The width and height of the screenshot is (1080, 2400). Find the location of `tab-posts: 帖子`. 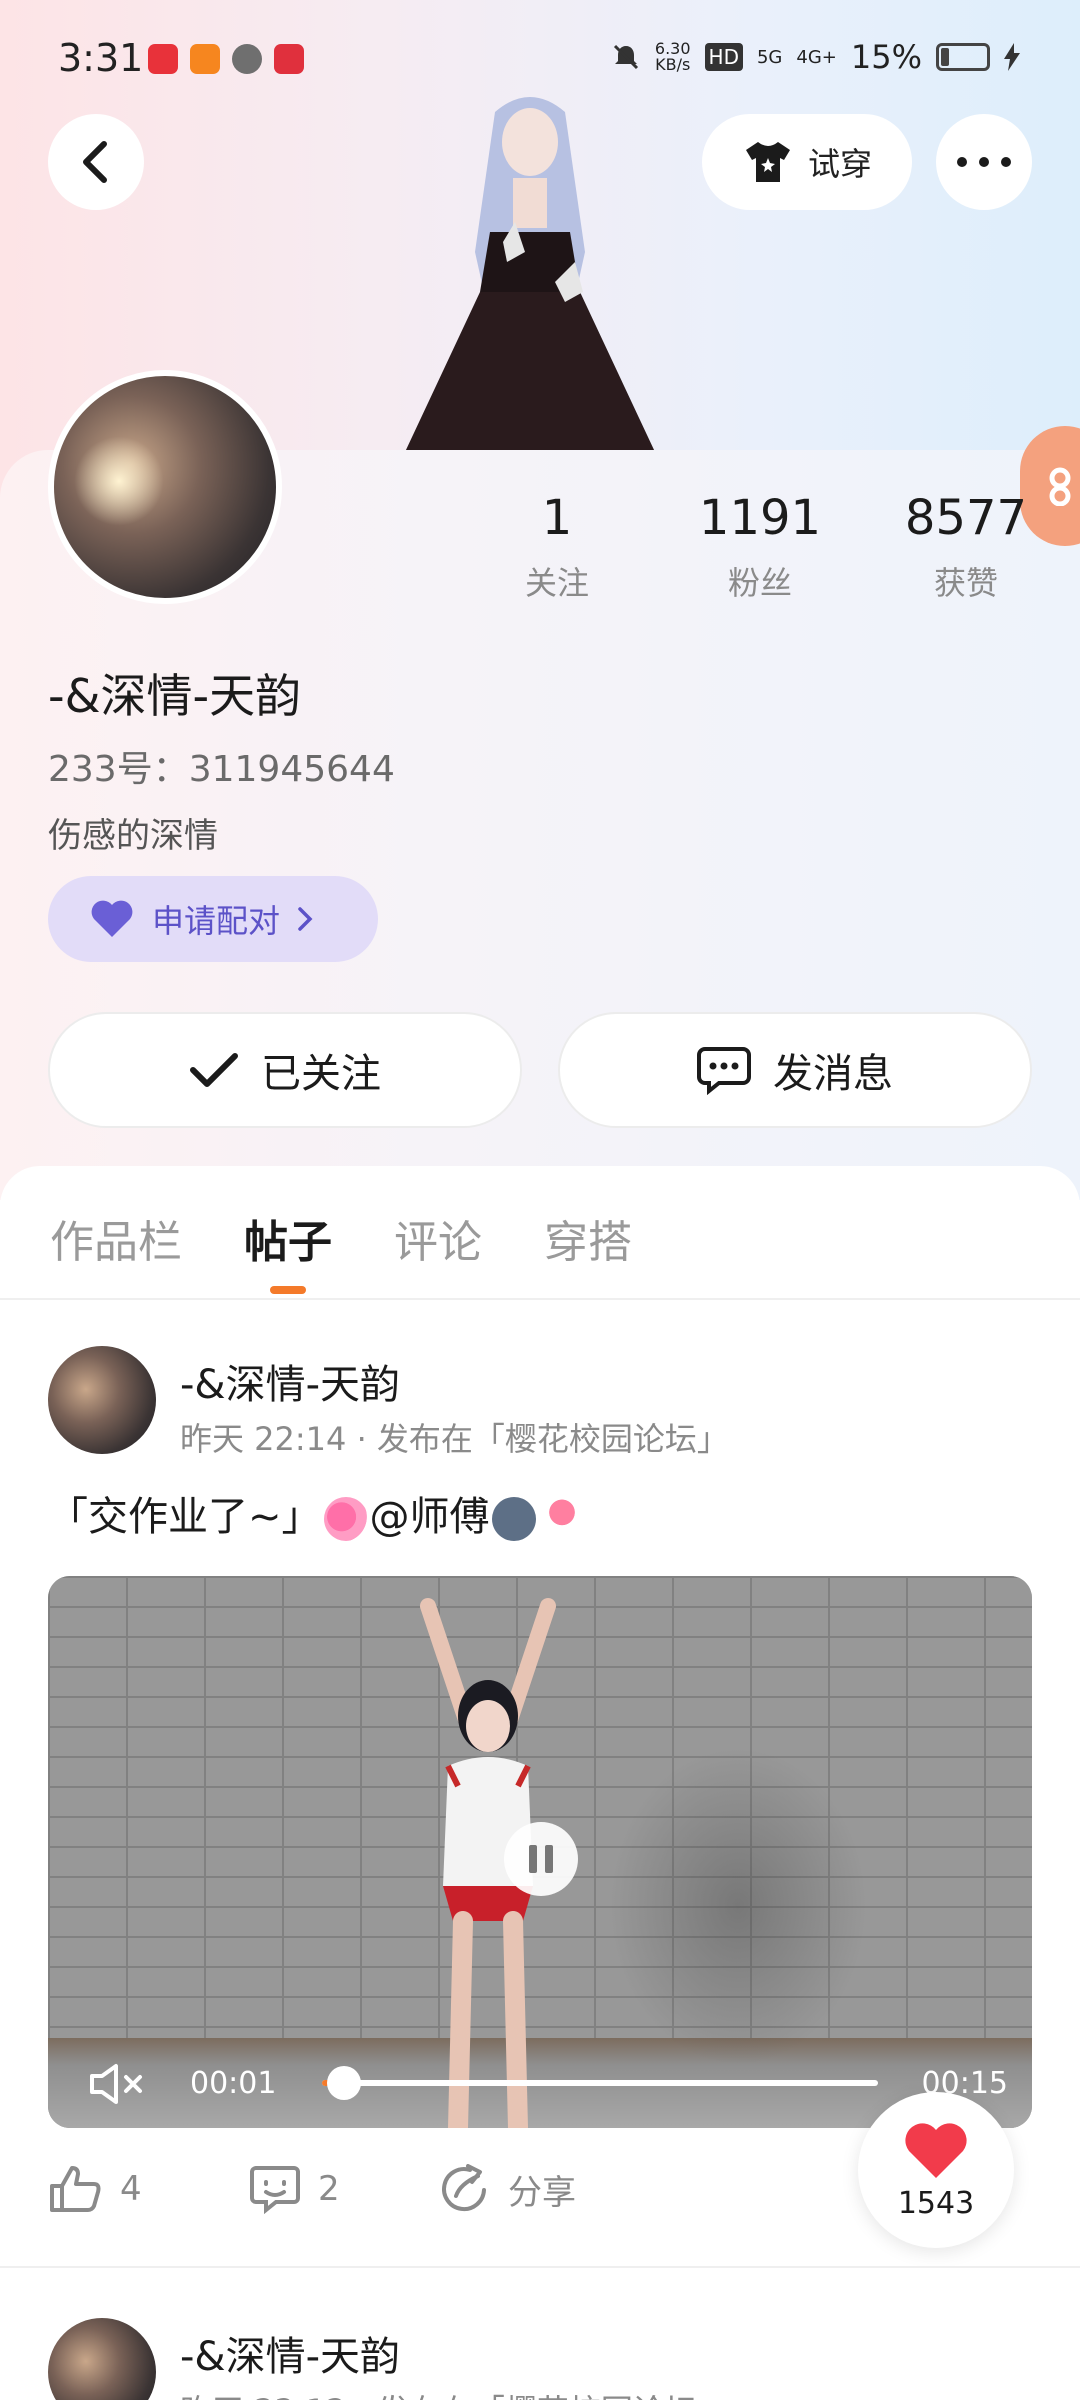

tab-posts: 帖子 is located at coordinates (288, 1238).